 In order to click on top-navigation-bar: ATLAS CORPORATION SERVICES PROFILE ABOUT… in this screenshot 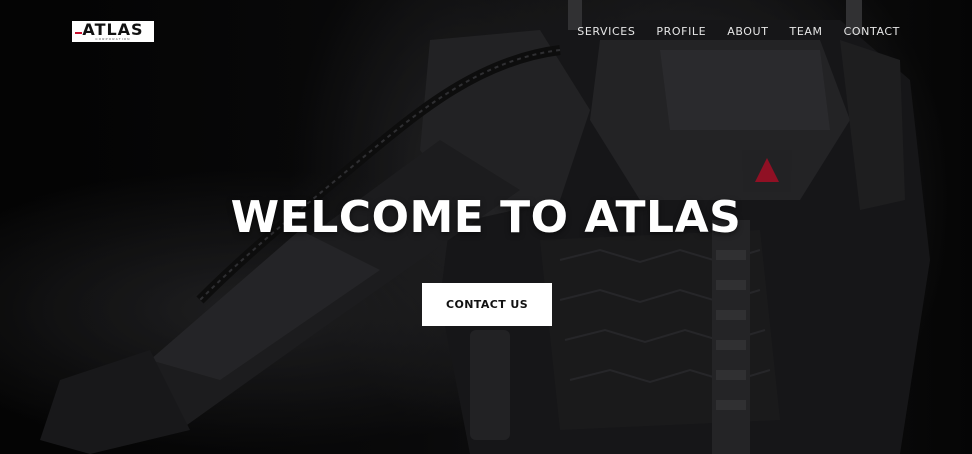, I will do `click(486, 30)`.